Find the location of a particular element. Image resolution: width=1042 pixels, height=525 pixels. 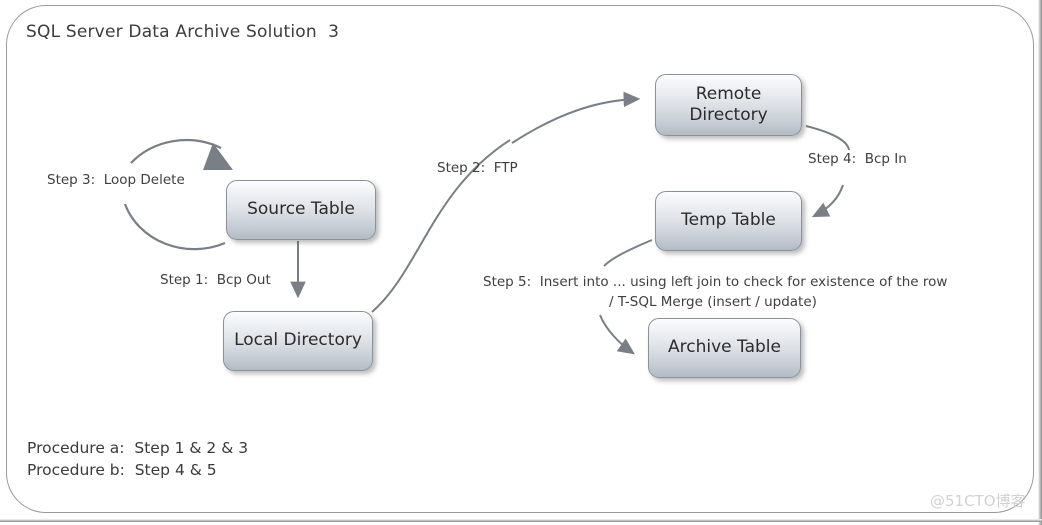

connector-loop-delete is located at coordinates (178, 194).